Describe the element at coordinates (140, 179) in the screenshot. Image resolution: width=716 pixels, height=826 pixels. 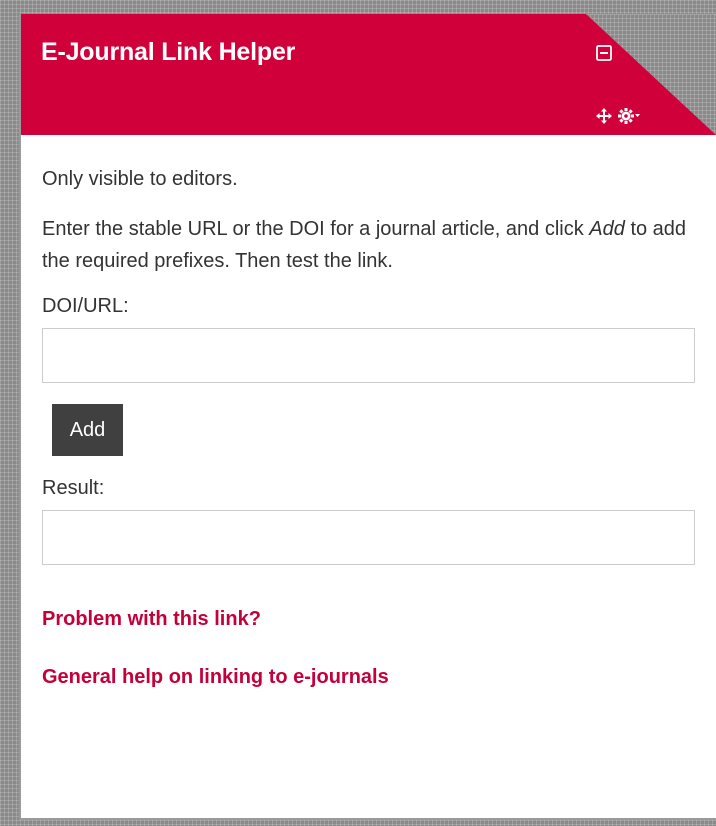
I see `visibility-note: Only visible to editors.` at that location.